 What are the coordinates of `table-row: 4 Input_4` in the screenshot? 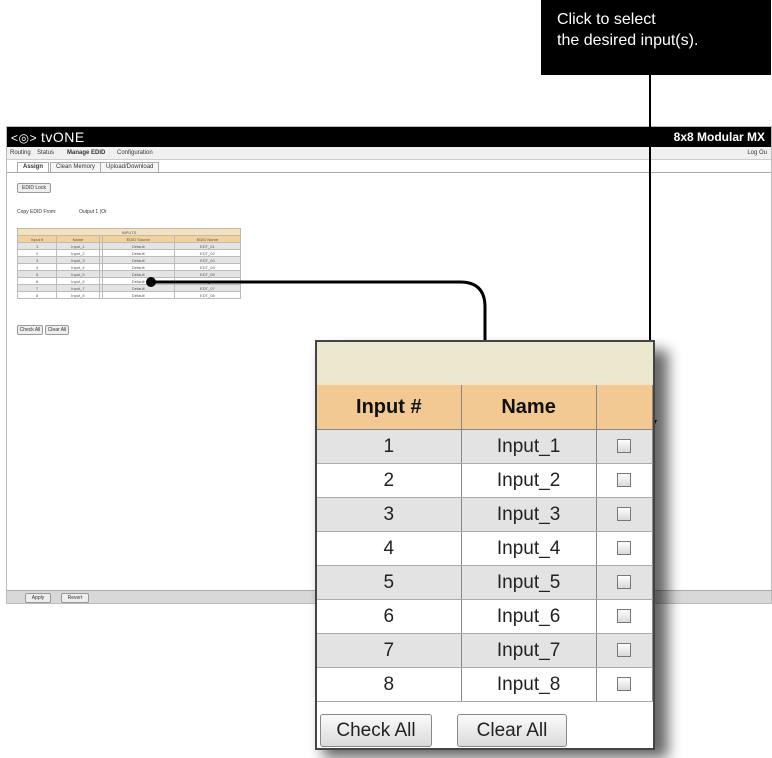 It's located at (485, 548).